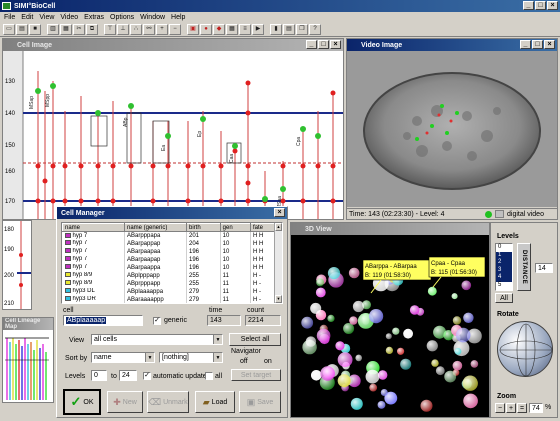 This screenshot has width=560, height=421. What do you see at coordinates (9, 230) in the screenshot?
I see `y-tick-180: 180` at bounding box center [9, 230].